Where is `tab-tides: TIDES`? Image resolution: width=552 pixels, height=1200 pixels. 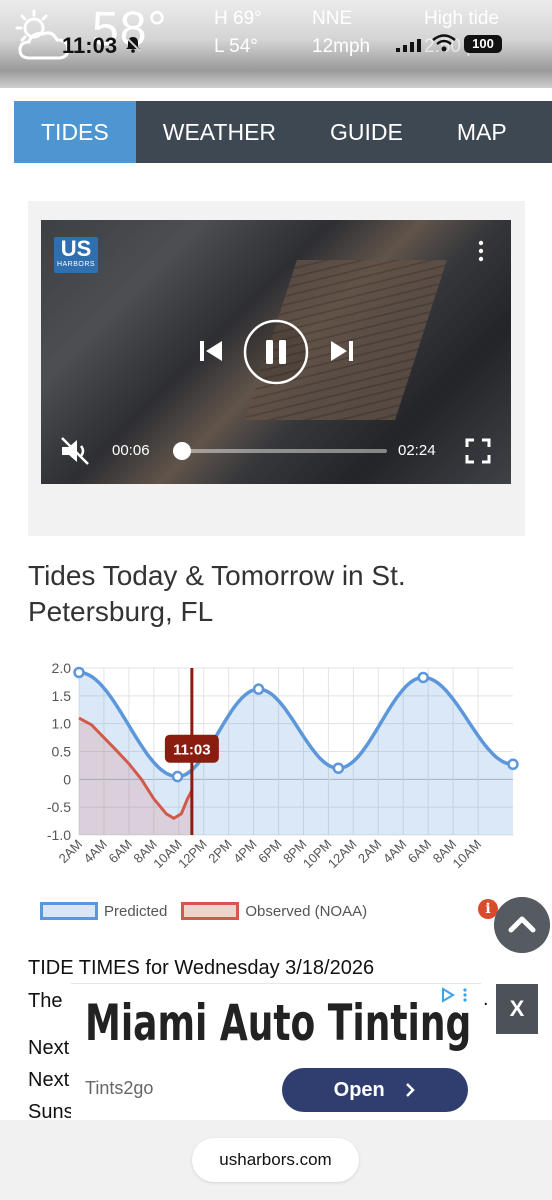
tab-tides: TIDES is located at coordinates (75, 132).